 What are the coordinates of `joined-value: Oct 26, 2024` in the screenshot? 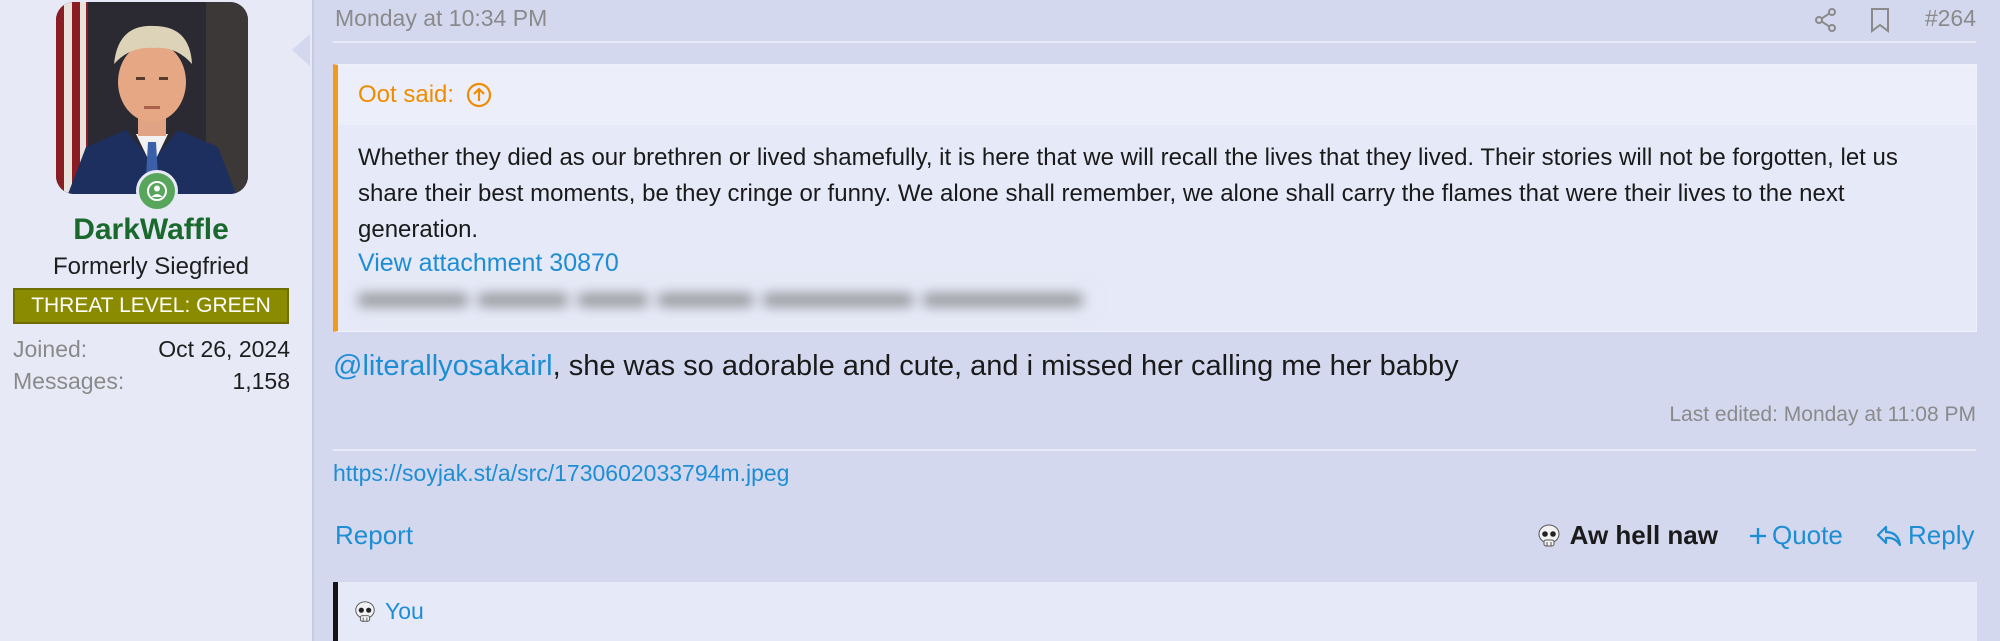 It's located at (224, 349).